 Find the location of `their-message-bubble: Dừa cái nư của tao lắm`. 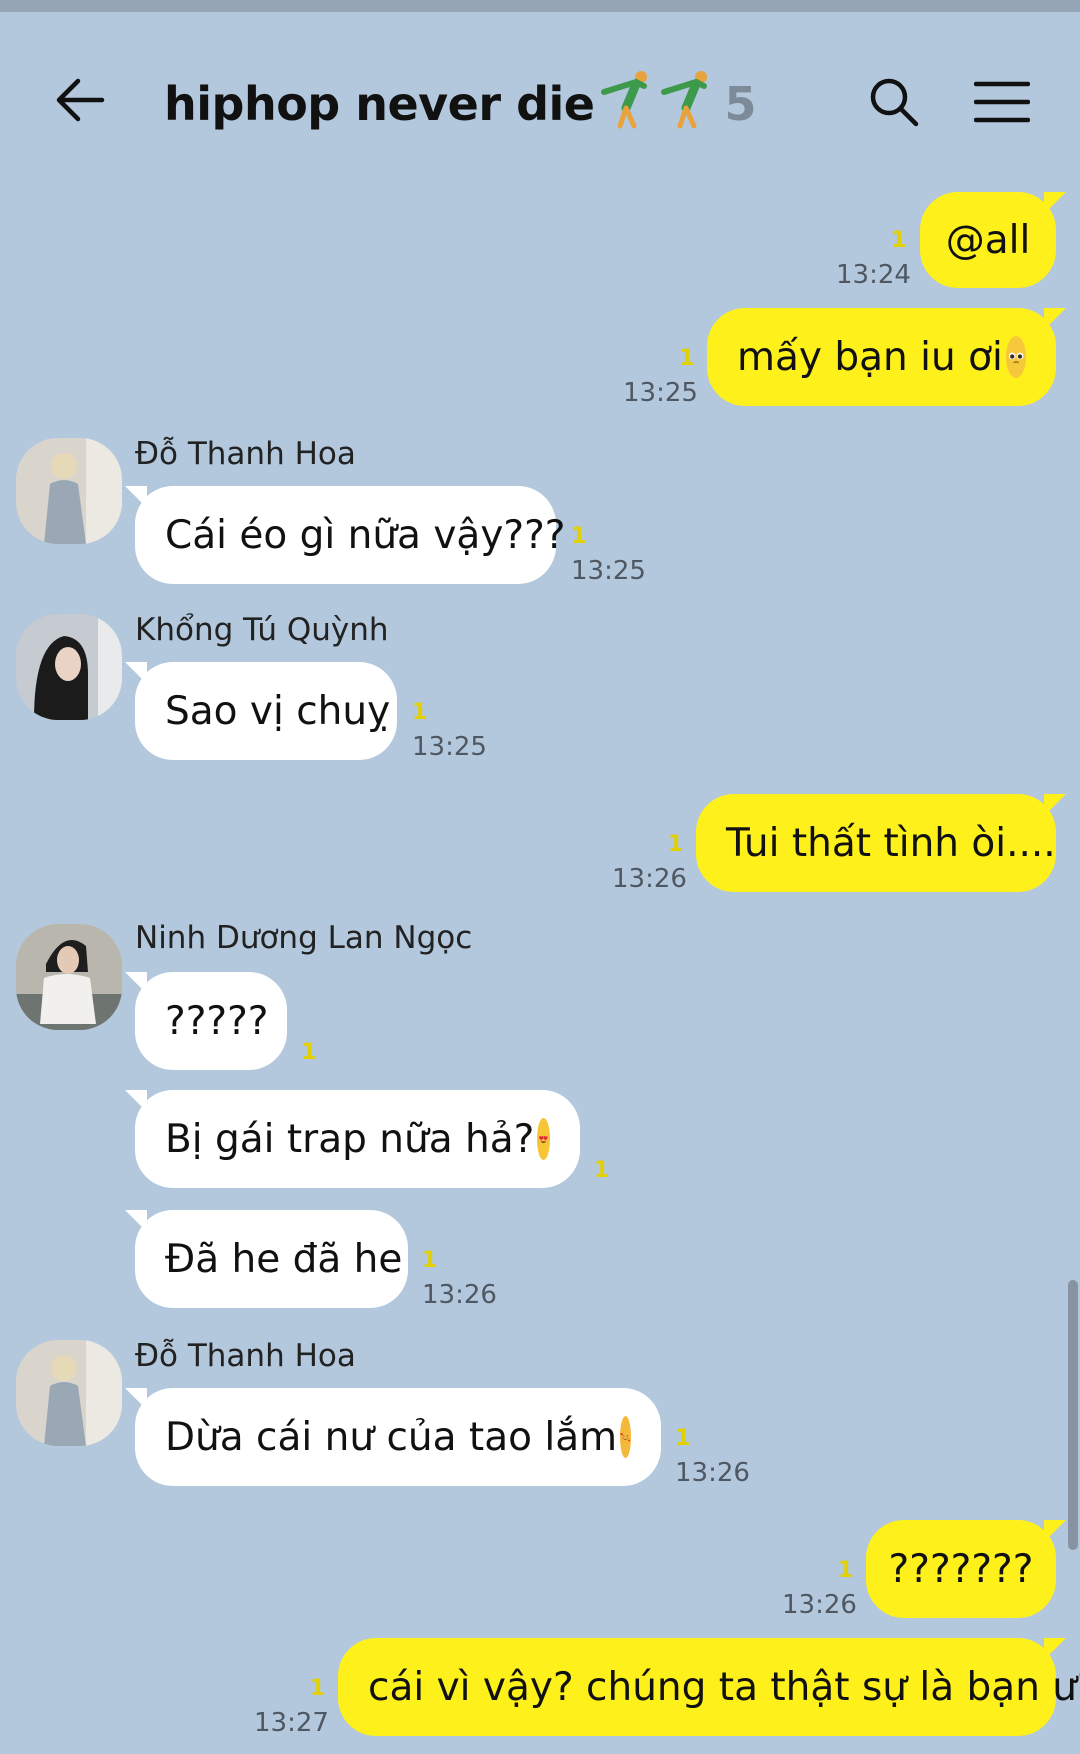

their-message-bubble: Dừa cái nư của tao lắm is located at coordinates (393, 1437).